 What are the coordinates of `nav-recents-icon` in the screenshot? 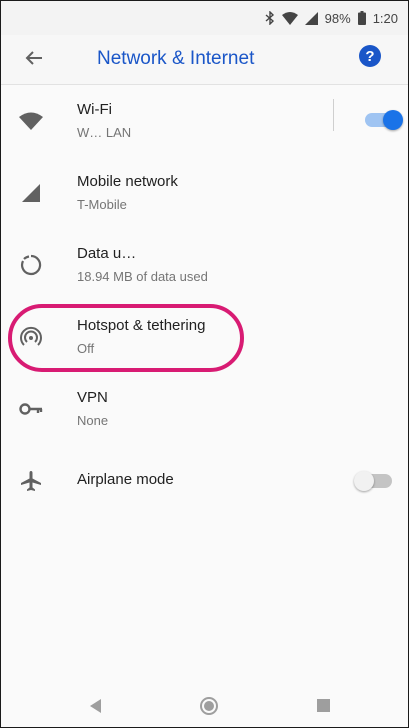 It's located at (323, 708).